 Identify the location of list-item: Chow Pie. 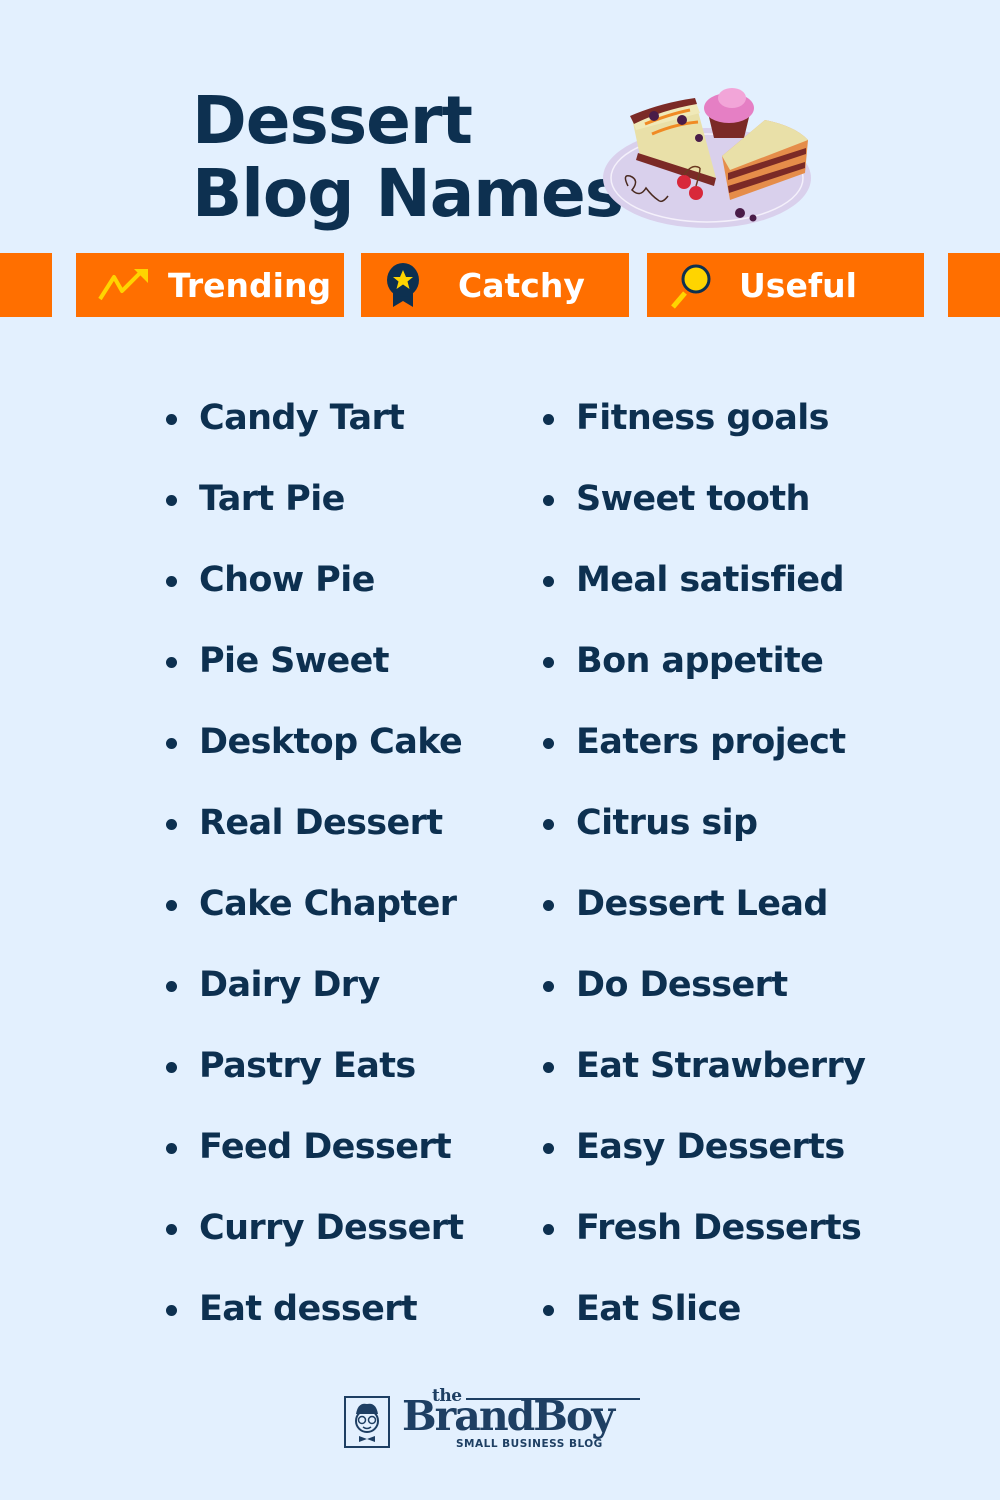
(313, 580).